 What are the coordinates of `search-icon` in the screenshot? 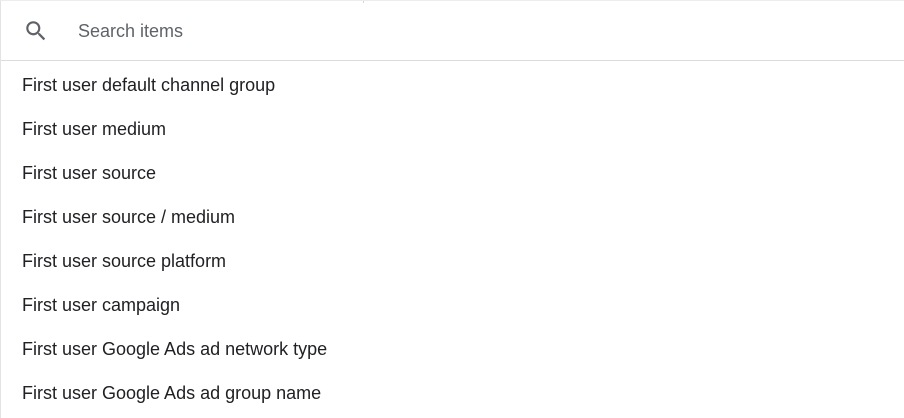 It's located at (36, 31).